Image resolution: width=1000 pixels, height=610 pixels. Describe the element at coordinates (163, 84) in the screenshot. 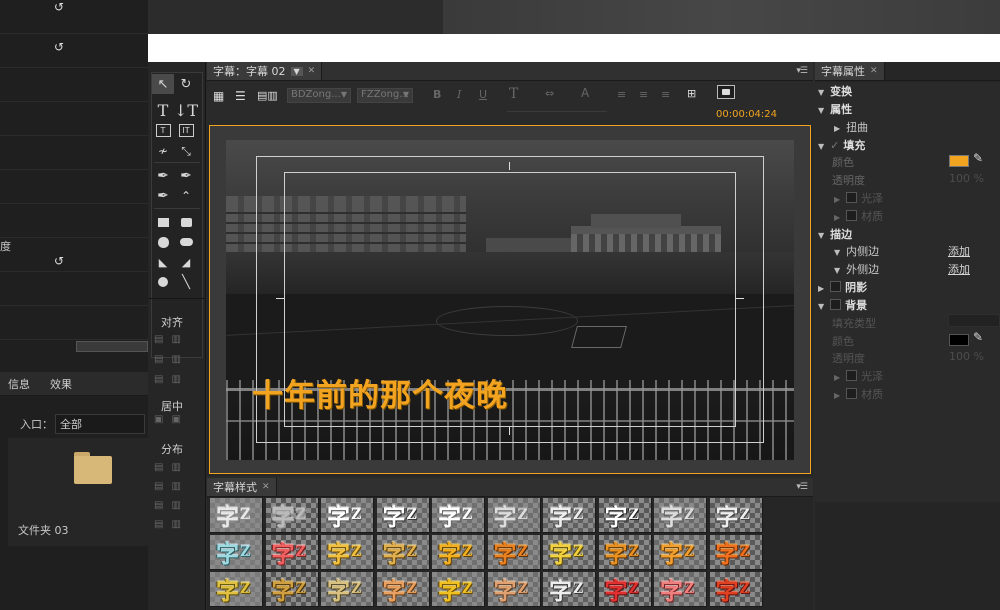

I see `selection-tool-icon: ↖` at that location.